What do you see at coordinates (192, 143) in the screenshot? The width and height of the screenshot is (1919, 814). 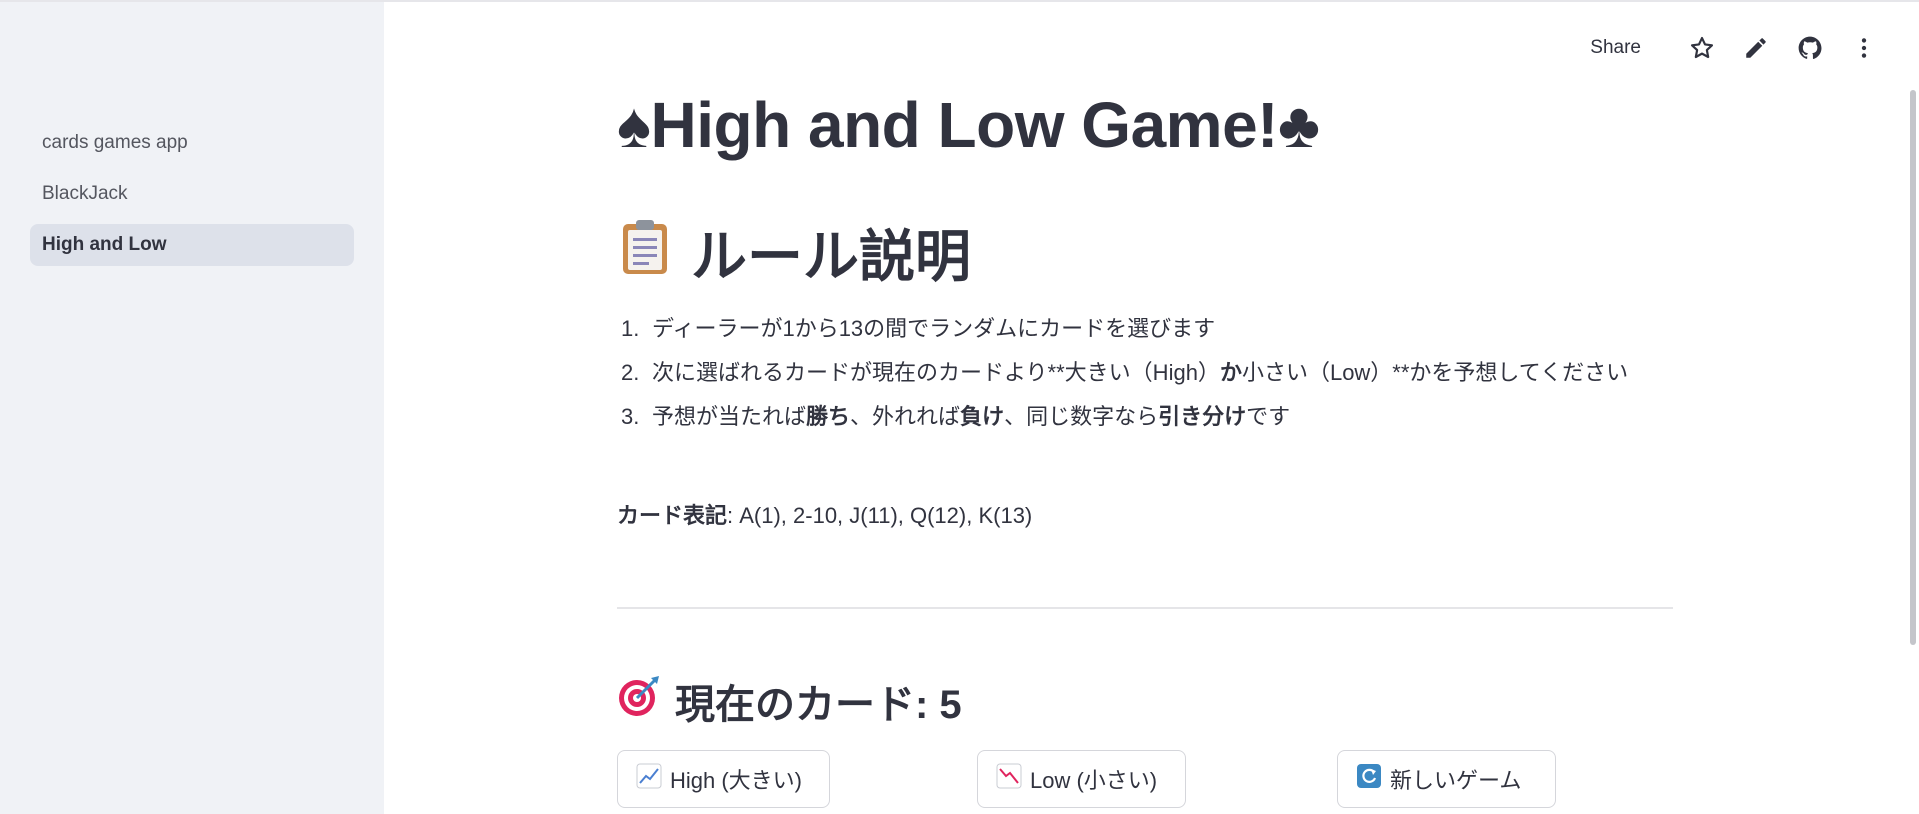 I see `sidebar-item-cards-games-app: cards games app` at bounding box center [192, 143].